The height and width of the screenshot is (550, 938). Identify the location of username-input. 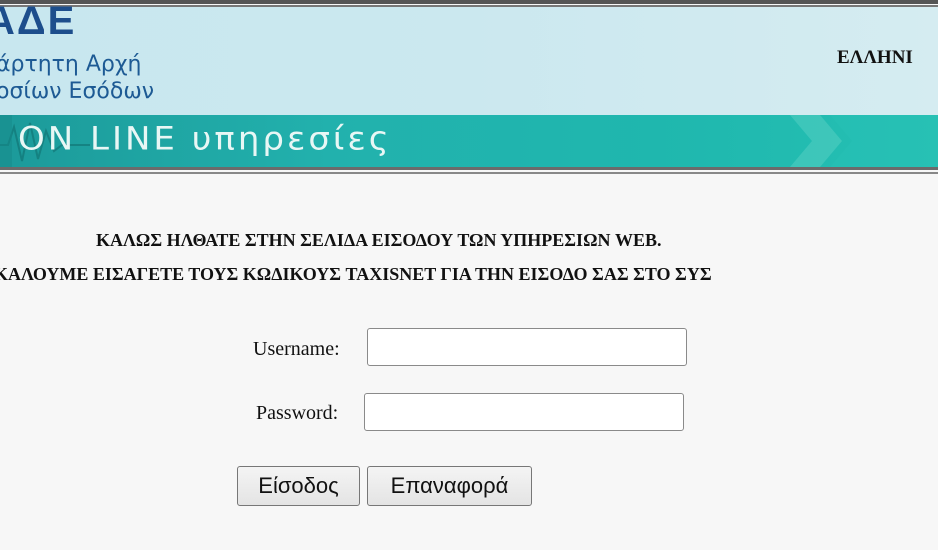
(527, 347).